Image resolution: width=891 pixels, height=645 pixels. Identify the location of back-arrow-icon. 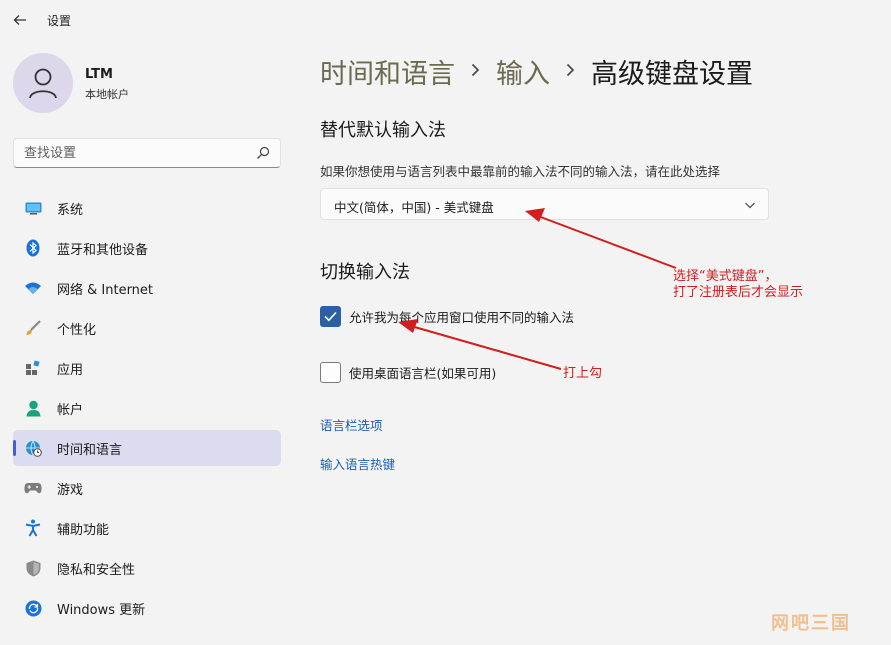
(19, 20).